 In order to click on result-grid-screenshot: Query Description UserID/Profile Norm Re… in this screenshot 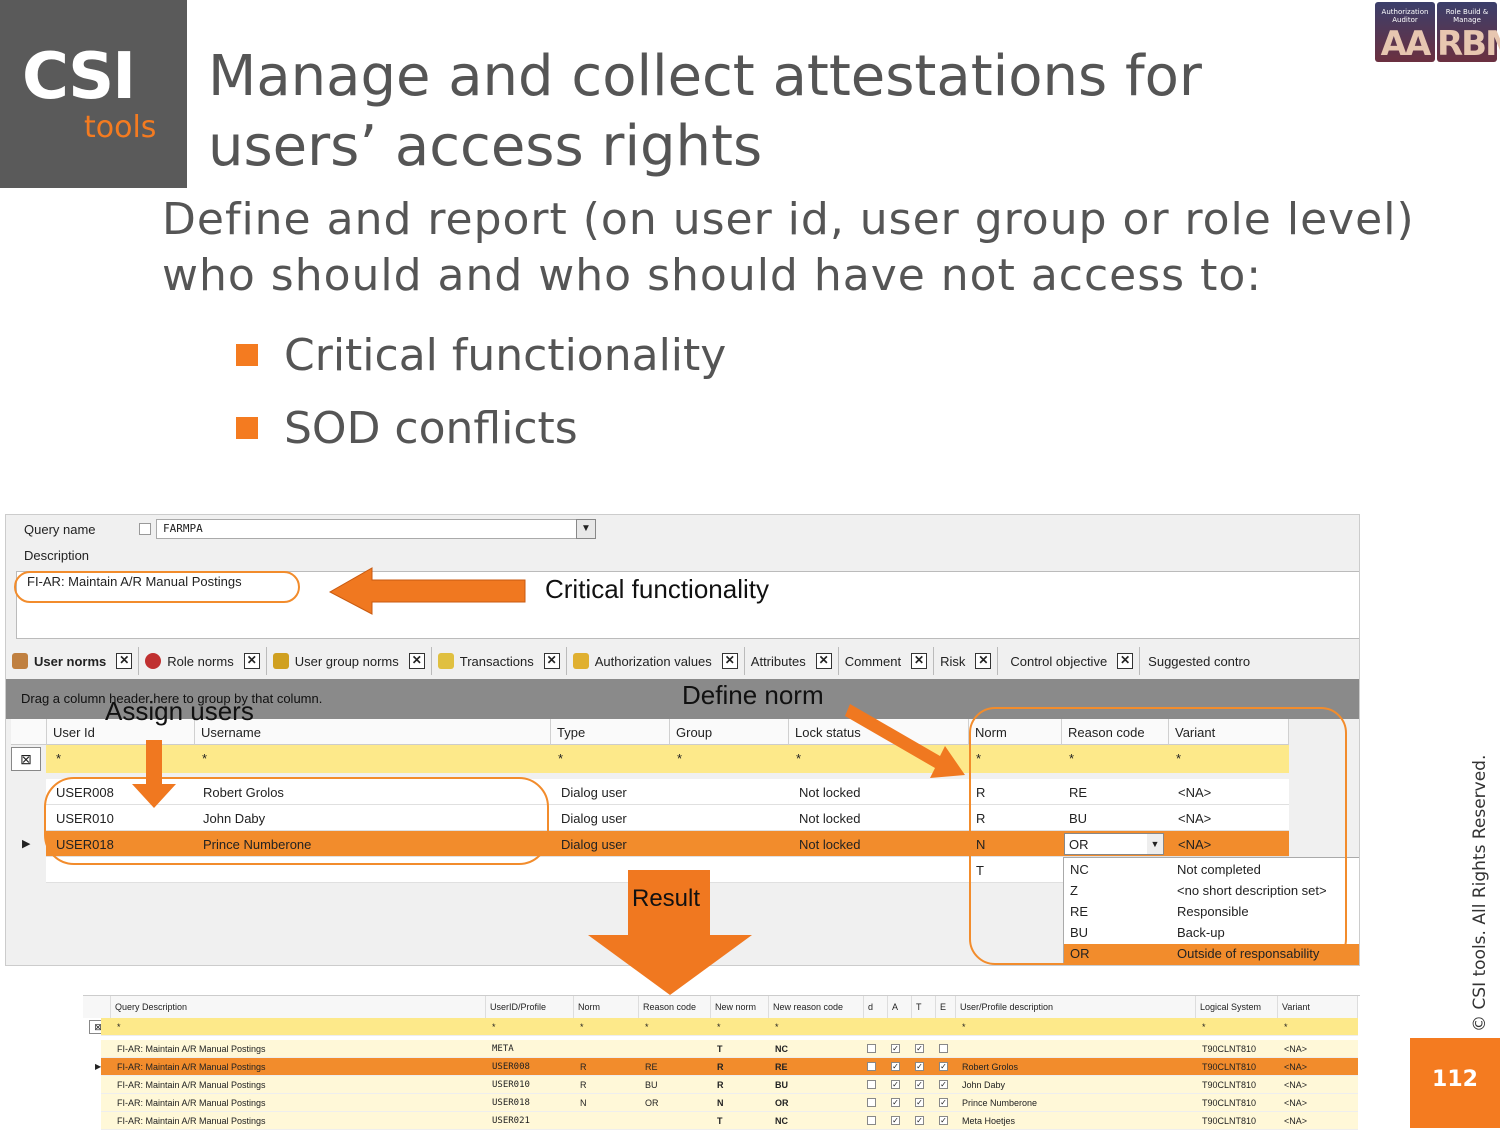, I will do `click(721, 1062)`.